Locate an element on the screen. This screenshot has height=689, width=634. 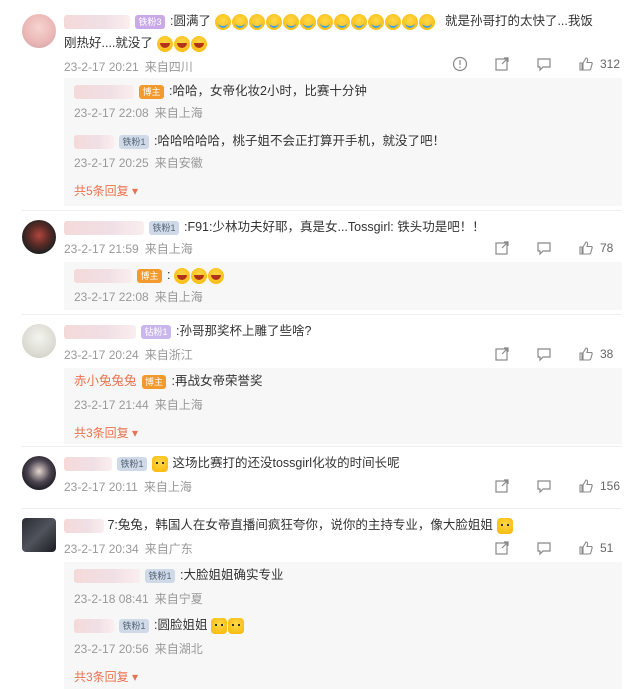
like-count: 38 is located at coordinates (607, 354).